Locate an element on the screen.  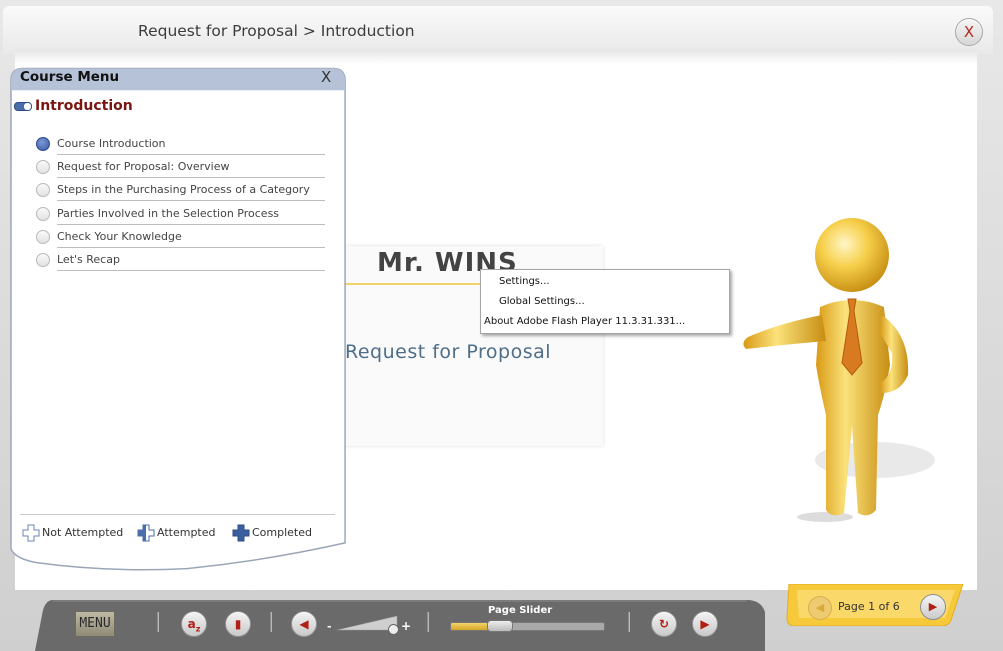
menu-item-label: Let's Recap is located at coordinates (88, 259).